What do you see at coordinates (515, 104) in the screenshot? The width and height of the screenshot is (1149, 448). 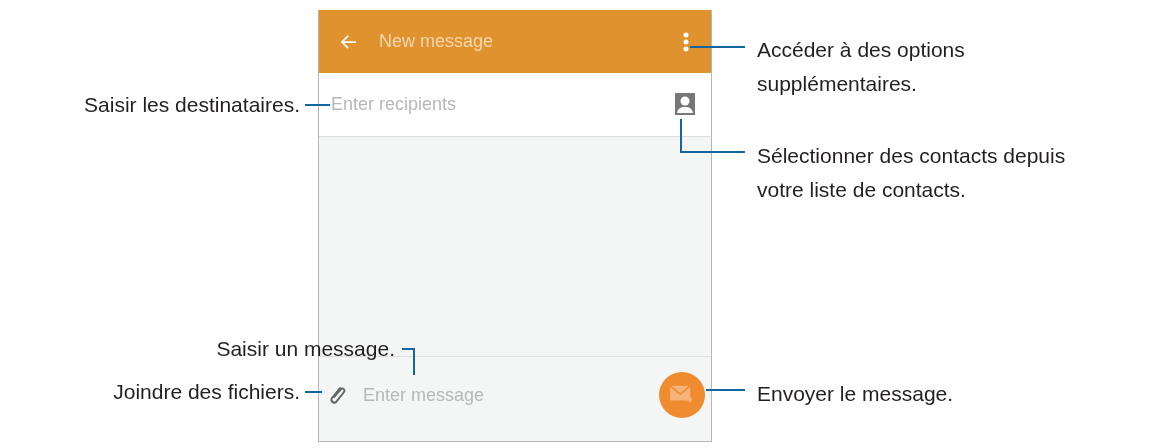 I see `recipients-field: Enter recipients` at bounding box center [515, 104].